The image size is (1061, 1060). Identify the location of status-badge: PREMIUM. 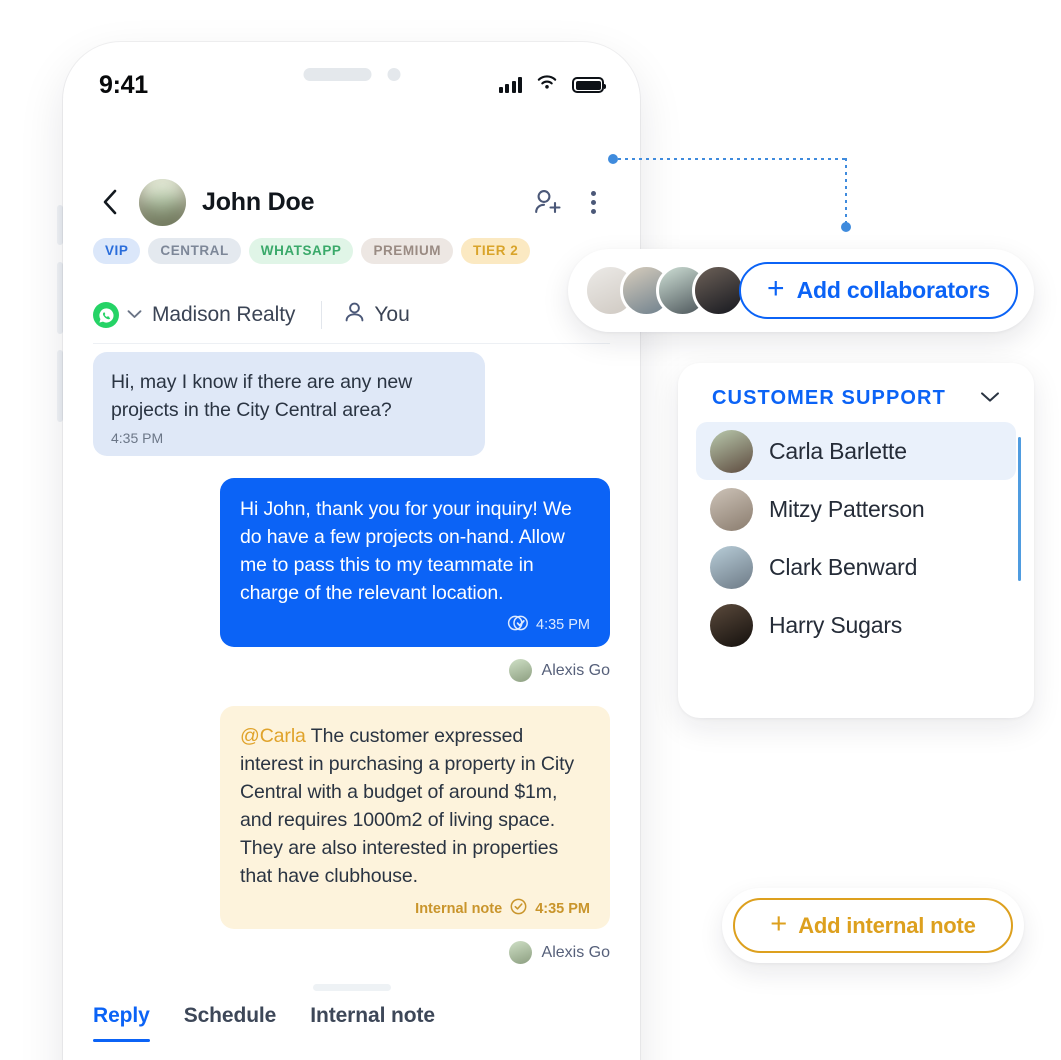
(407, 251).